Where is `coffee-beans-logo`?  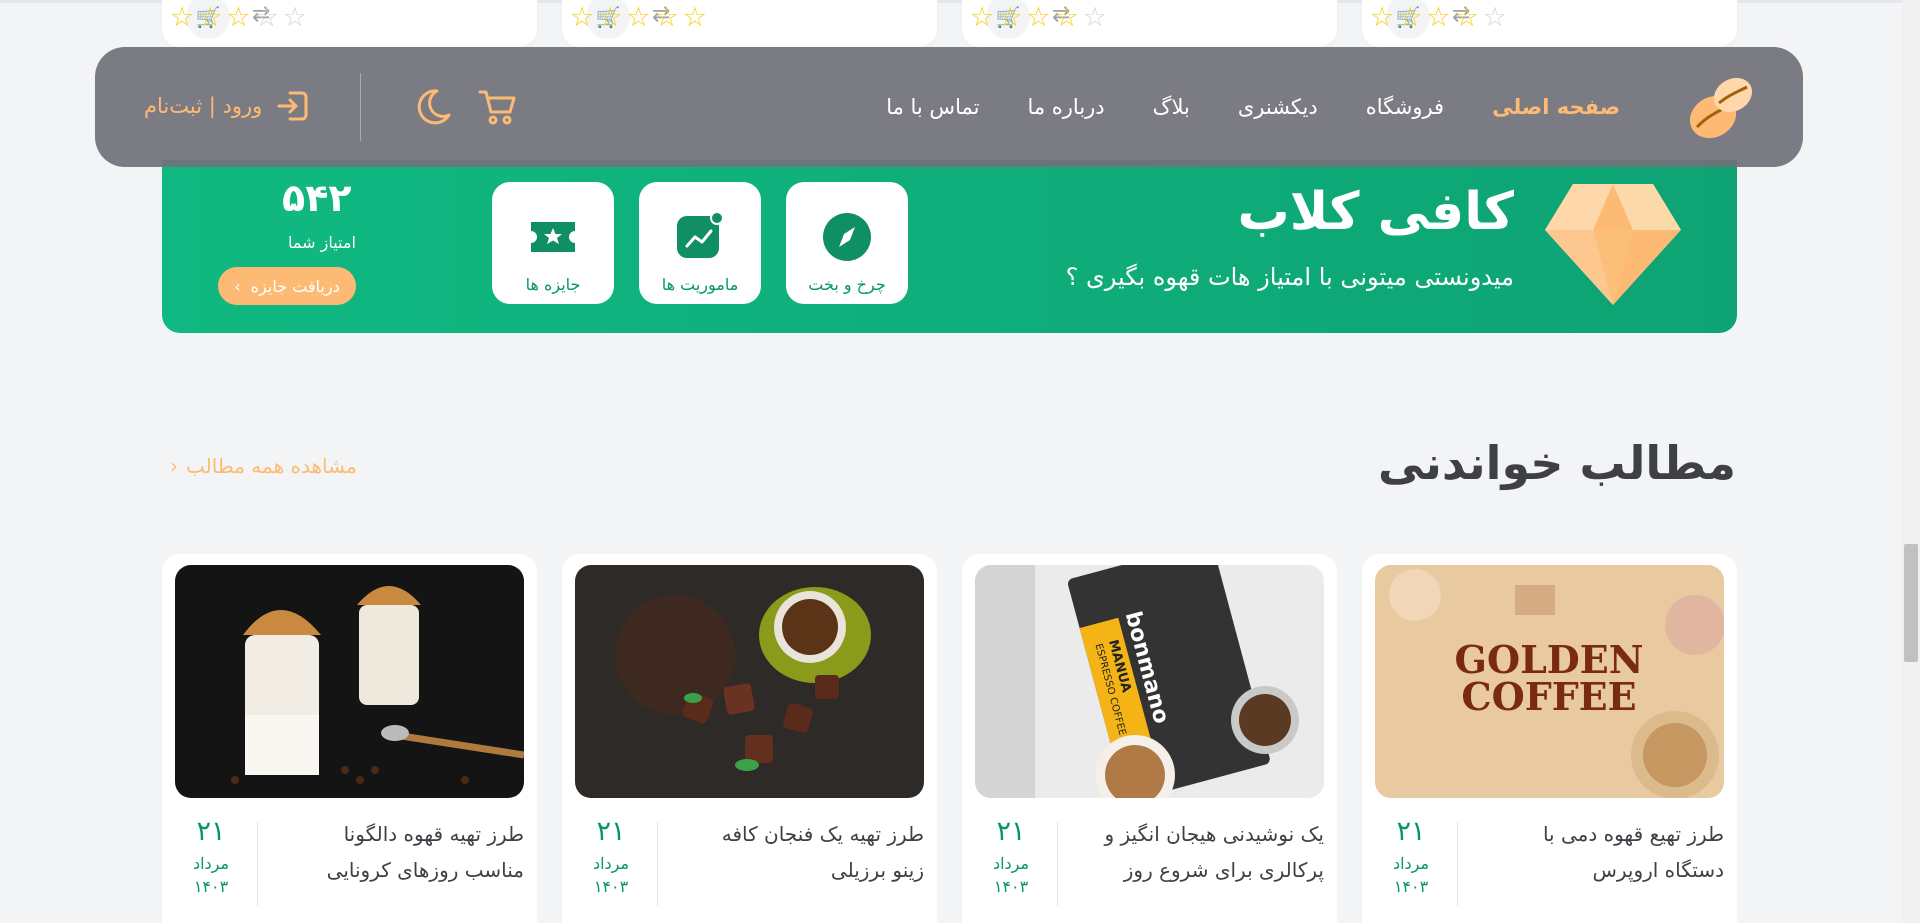
coffee-beans-logo is located at coordinates (1721, 107).